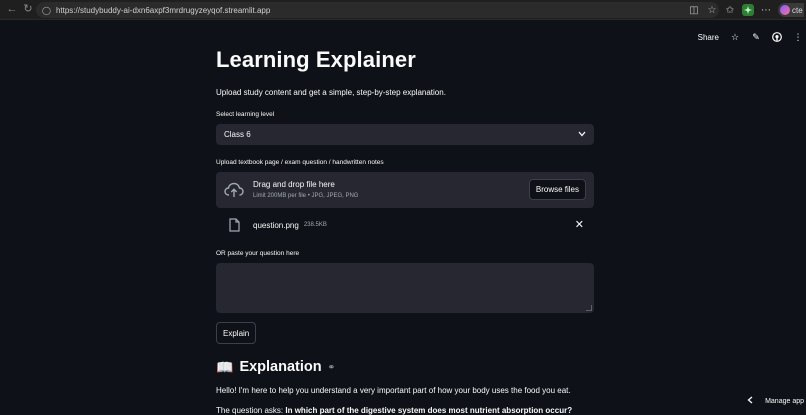 The height and width of the screenshot is (415, 806). Describe the element at coordinates (315, 225) in the screenshot. I see `file-size: 238.5KB` at that location.